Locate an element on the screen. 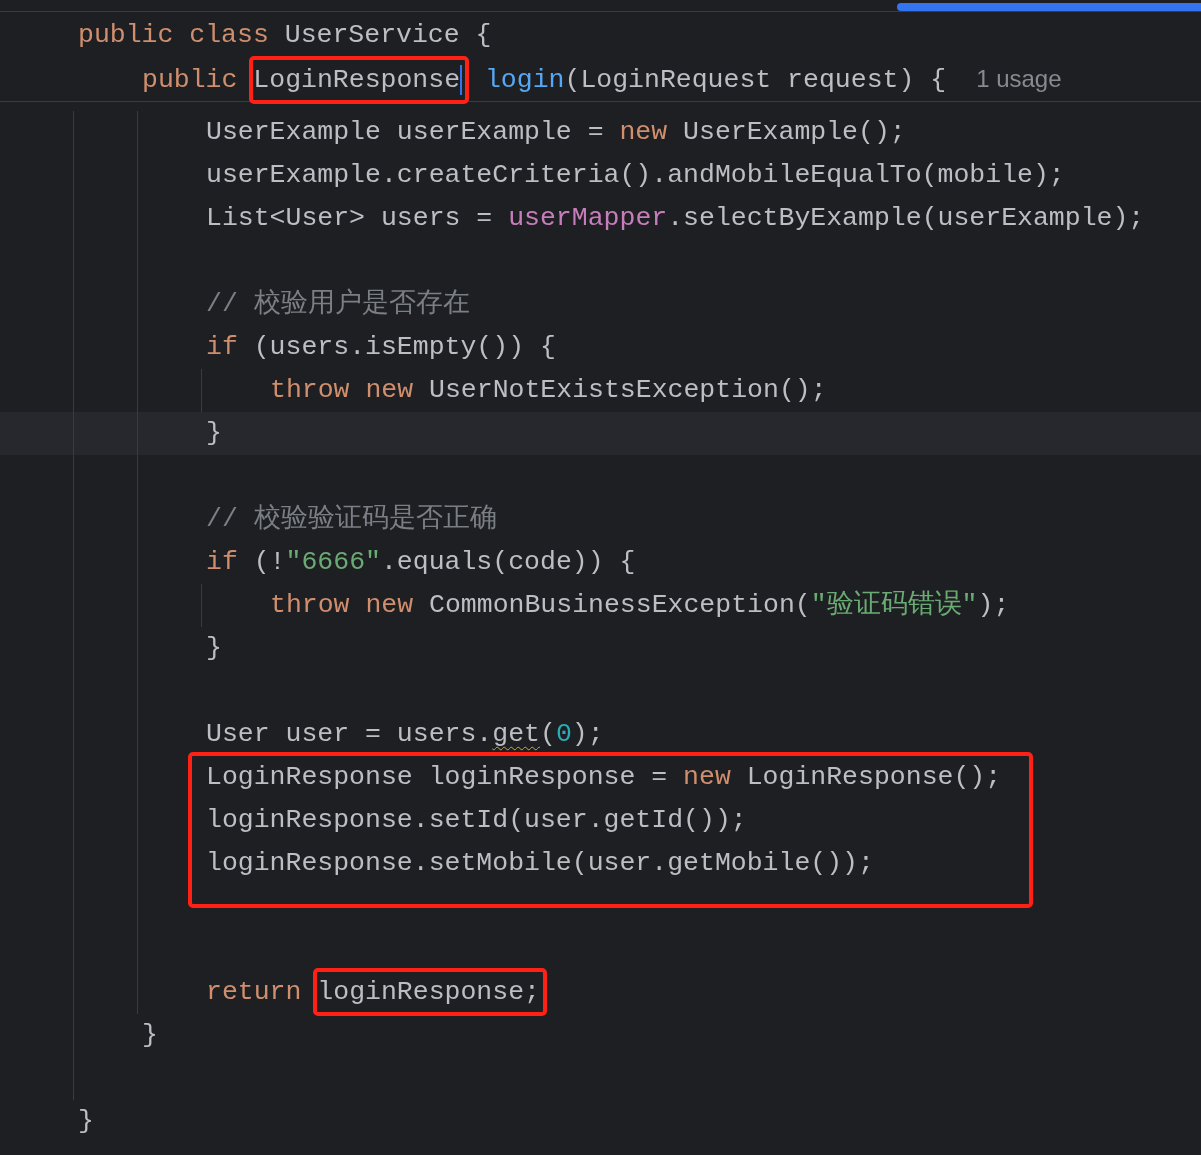 This screenshot has height=1155, width=1201. code-text: public is located at coordinates (190, 80).